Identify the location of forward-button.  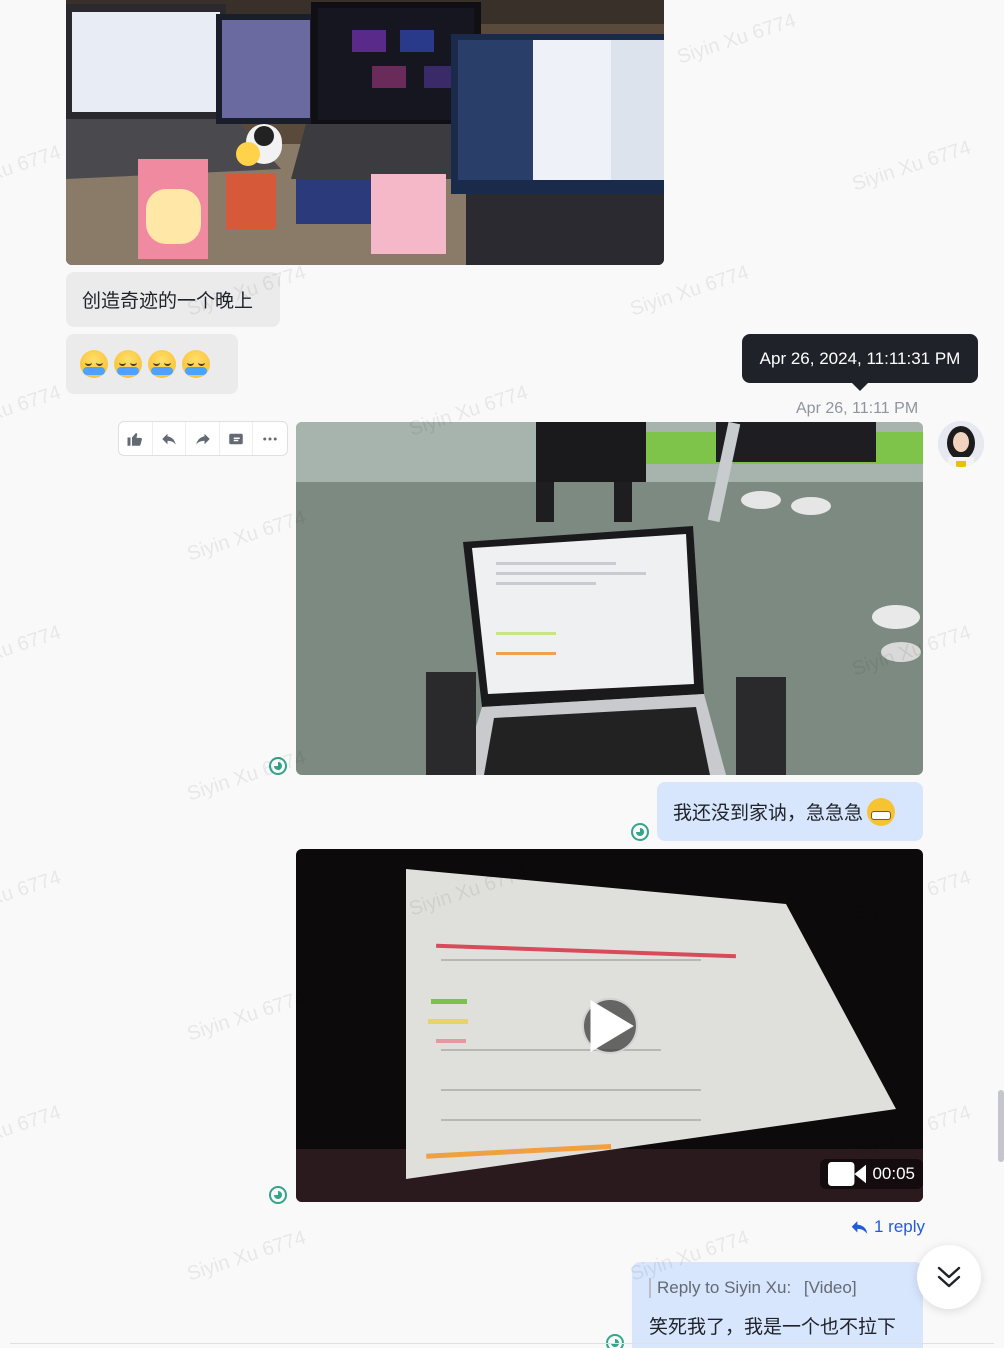
(203, 438).